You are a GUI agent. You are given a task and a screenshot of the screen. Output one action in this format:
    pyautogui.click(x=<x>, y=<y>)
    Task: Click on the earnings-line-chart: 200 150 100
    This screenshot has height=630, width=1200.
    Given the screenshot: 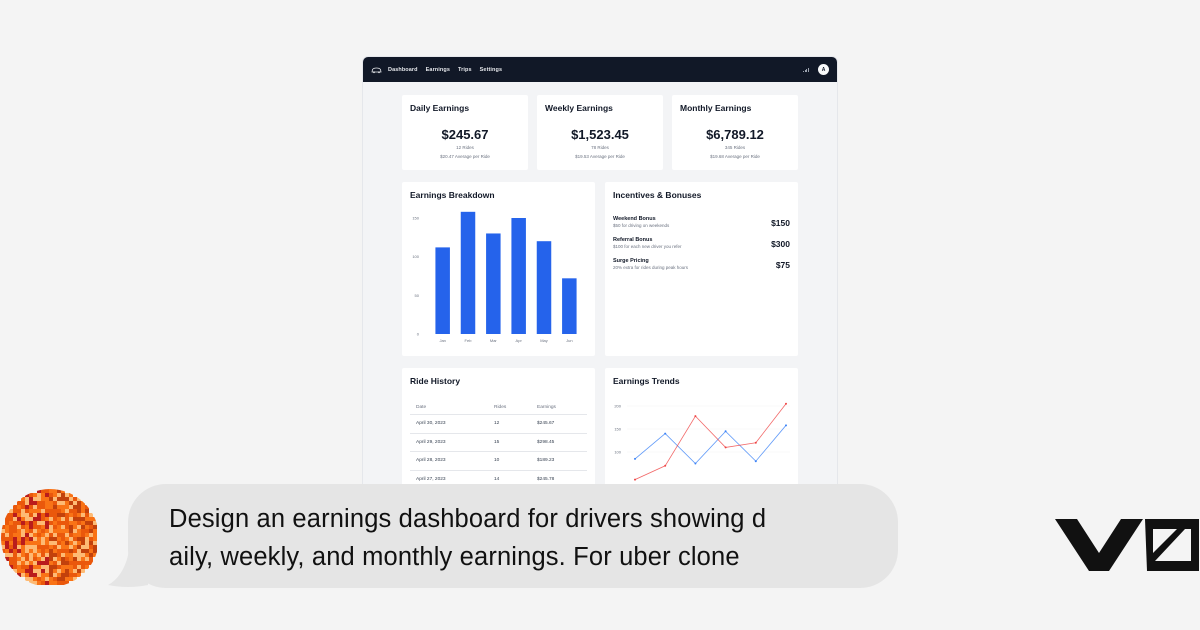 What is the action you would take?
    pyautogui.click(x=702, y=441)
    